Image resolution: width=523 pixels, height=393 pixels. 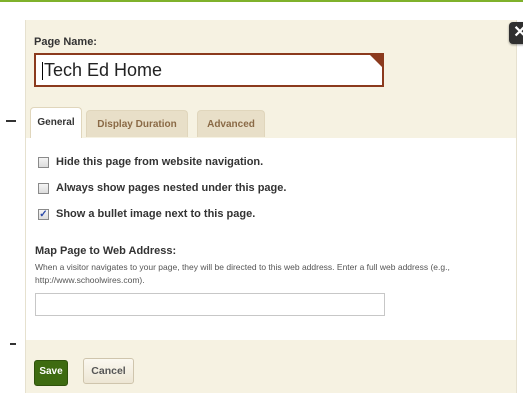 I want to click on required-corner-marker, so click(x=376, y=61).